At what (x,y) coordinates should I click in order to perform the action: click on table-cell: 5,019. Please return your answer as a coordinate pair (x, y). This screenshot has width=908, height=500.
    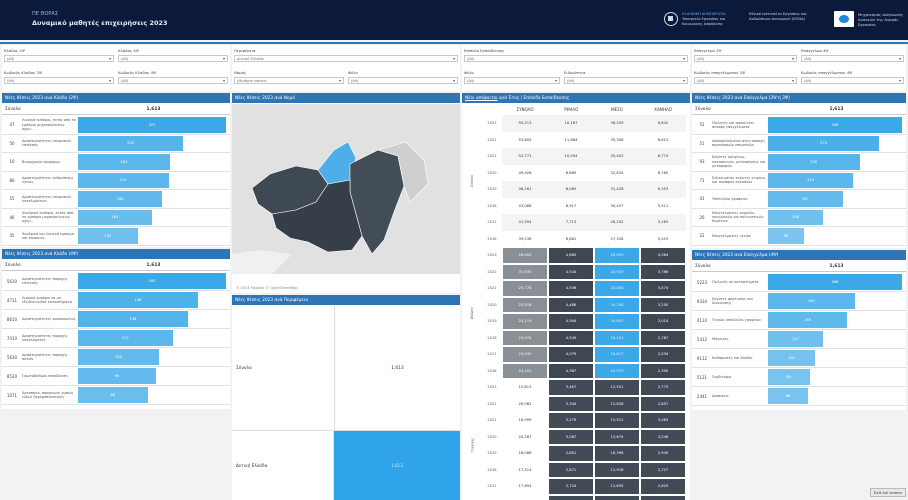
    Looking at the image, I should click on (663, 238).